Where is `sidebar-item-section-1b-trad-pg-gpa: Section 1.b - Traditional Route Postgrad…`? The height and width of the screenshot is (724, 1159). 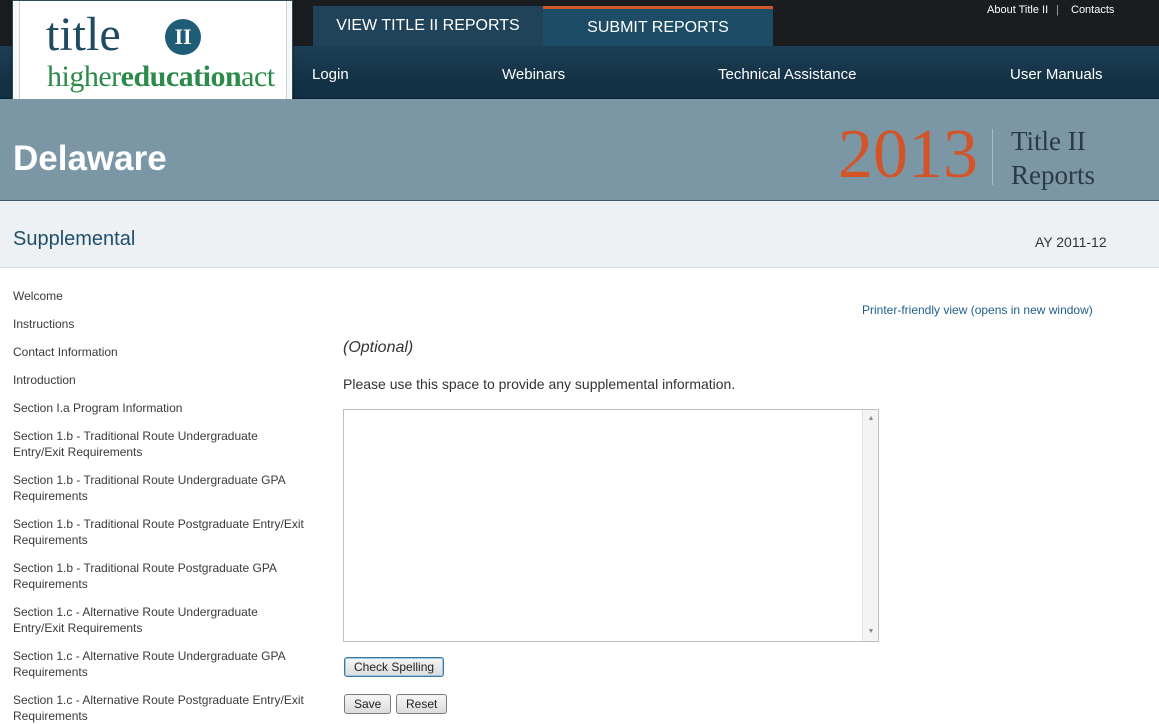
sidebar-item-section-1b-trad-pg-gpa: Section 1.b - Traditional Route Postgrad… is located at coordinates (160, 576).